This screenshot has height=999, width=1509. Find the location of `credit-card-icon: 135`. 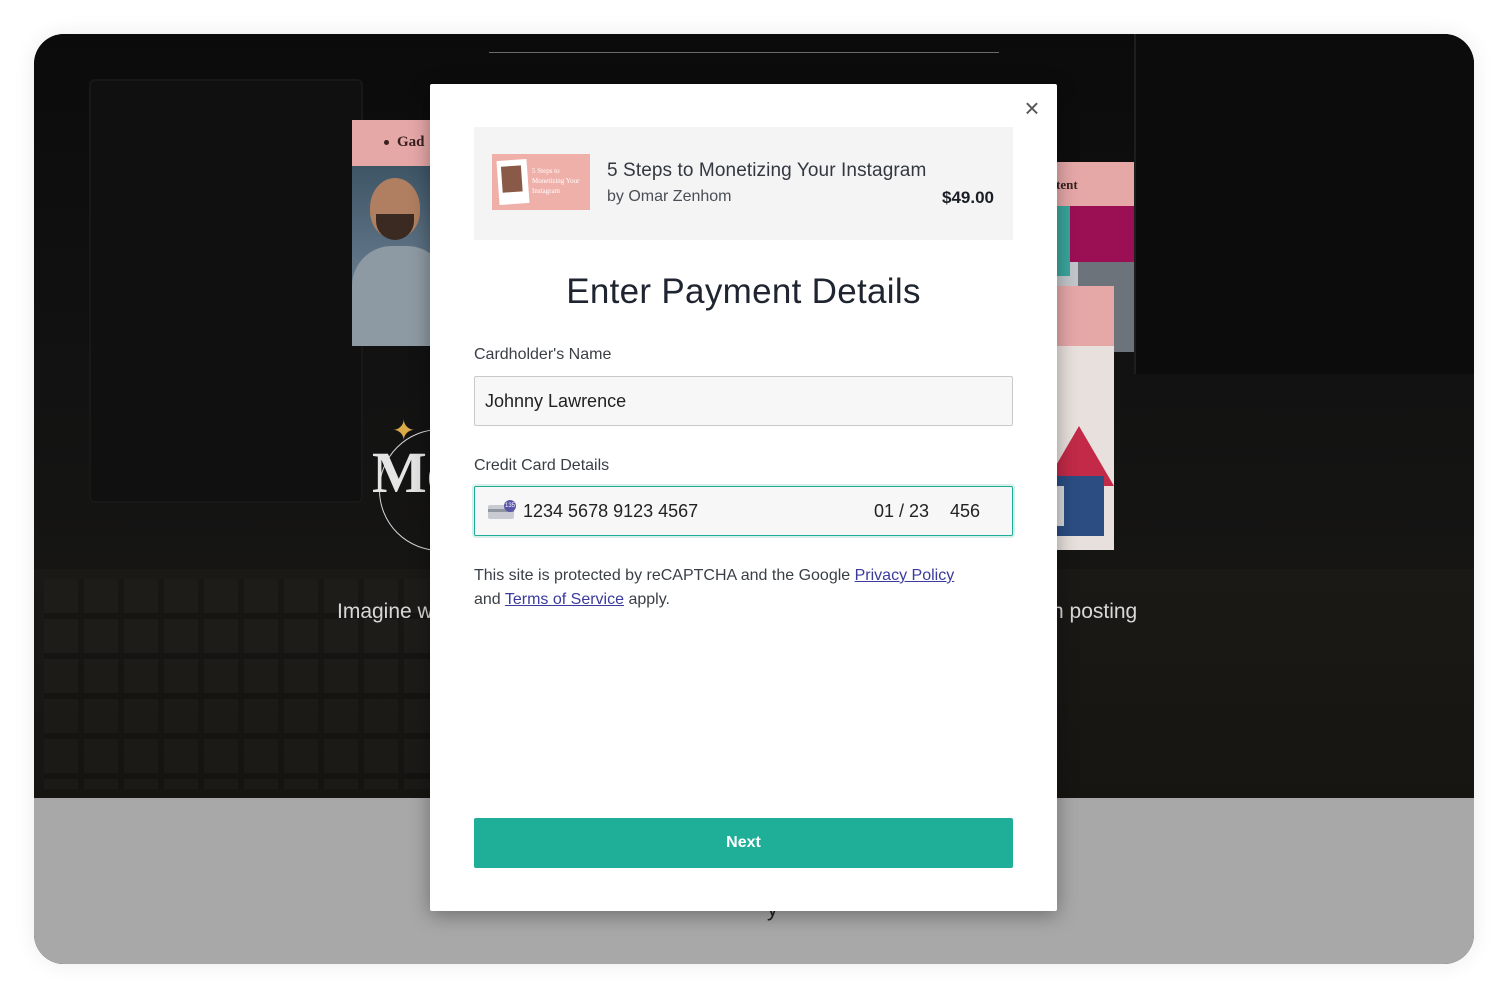

credit-card-icon: 135 is located at coordinates (502, 509).